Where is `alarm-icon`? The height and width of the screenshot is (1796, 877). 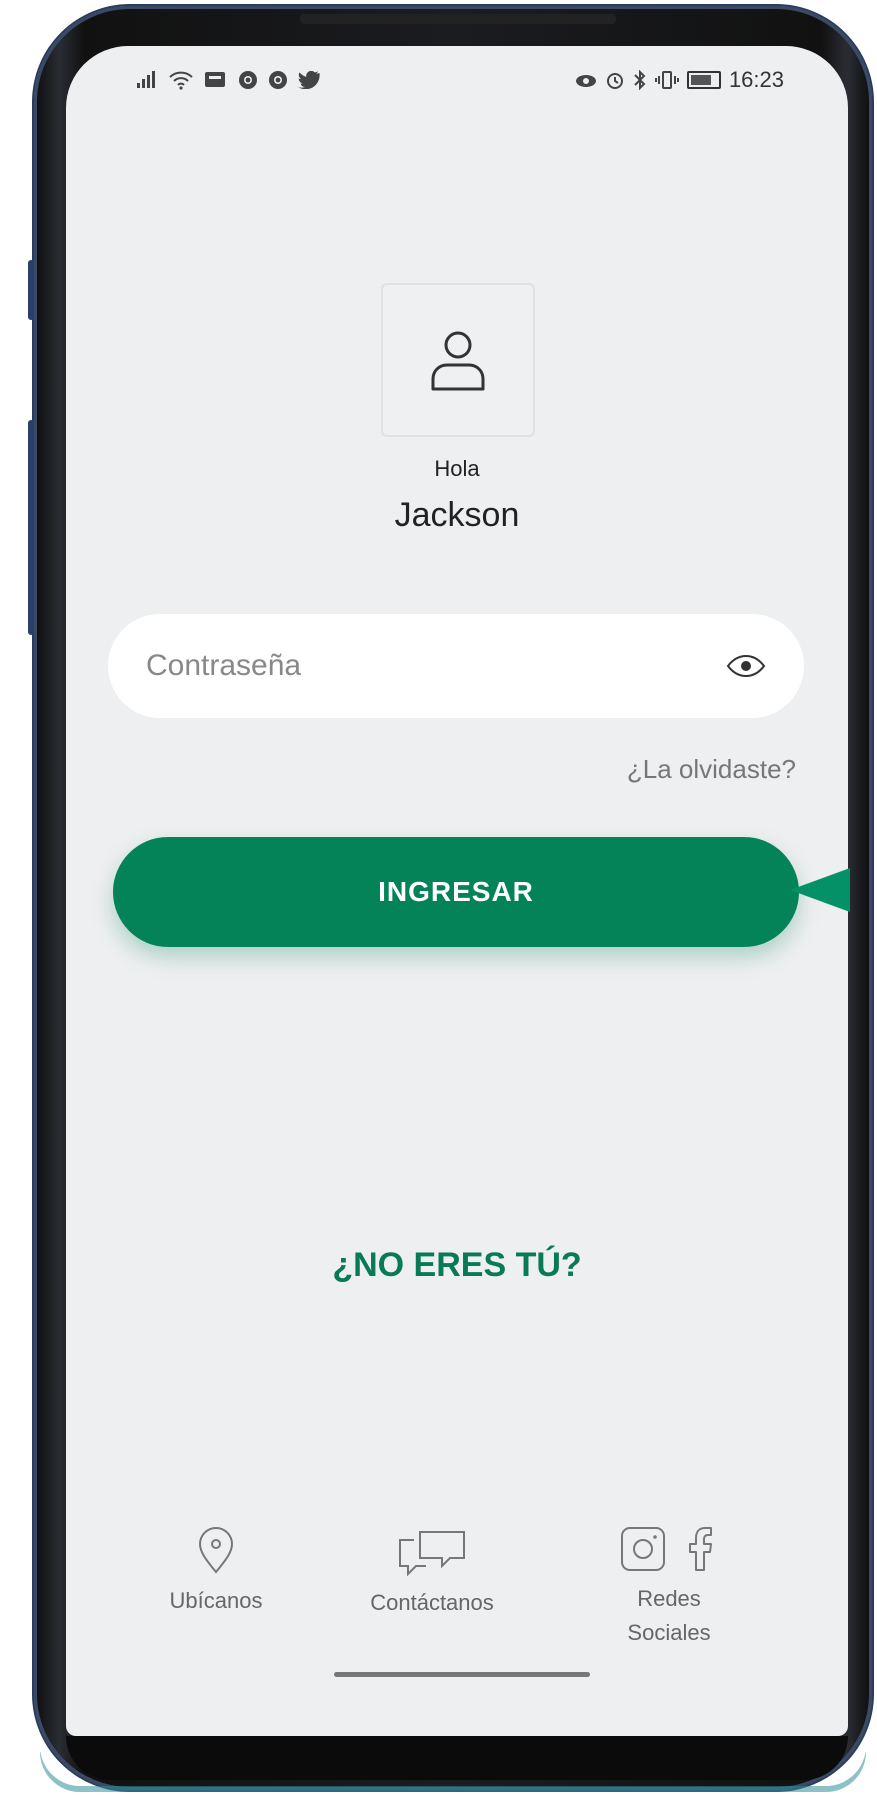
alarm-icon is located at coordinates (614, 81).